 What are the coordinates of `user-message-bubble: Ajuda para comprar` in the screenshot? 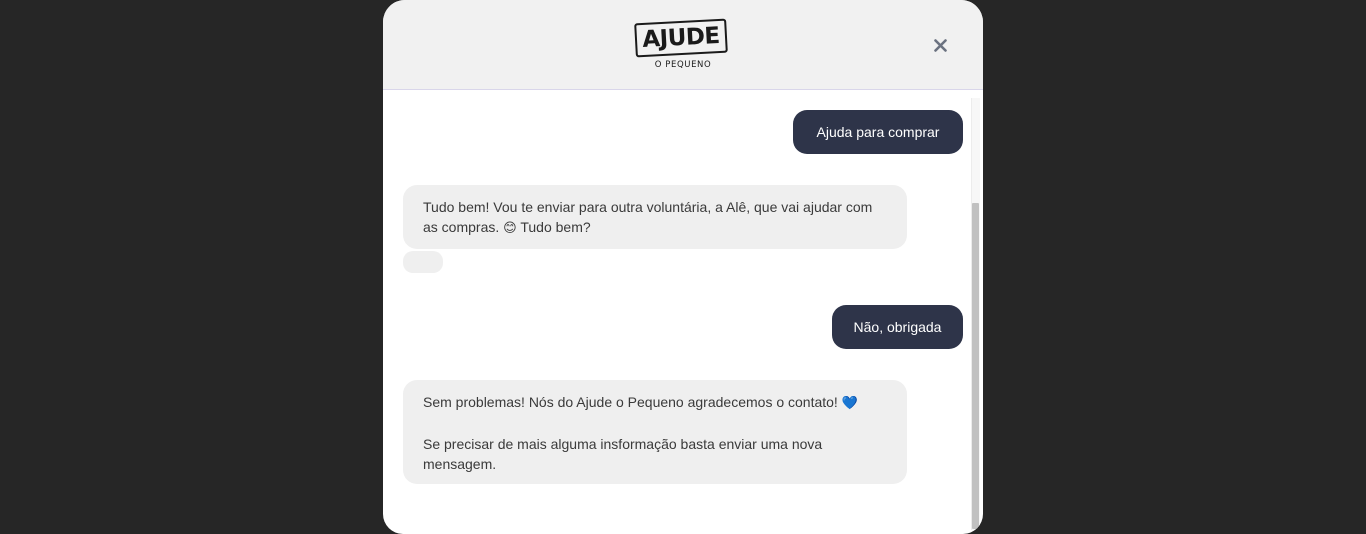 It's located at (878, 132).